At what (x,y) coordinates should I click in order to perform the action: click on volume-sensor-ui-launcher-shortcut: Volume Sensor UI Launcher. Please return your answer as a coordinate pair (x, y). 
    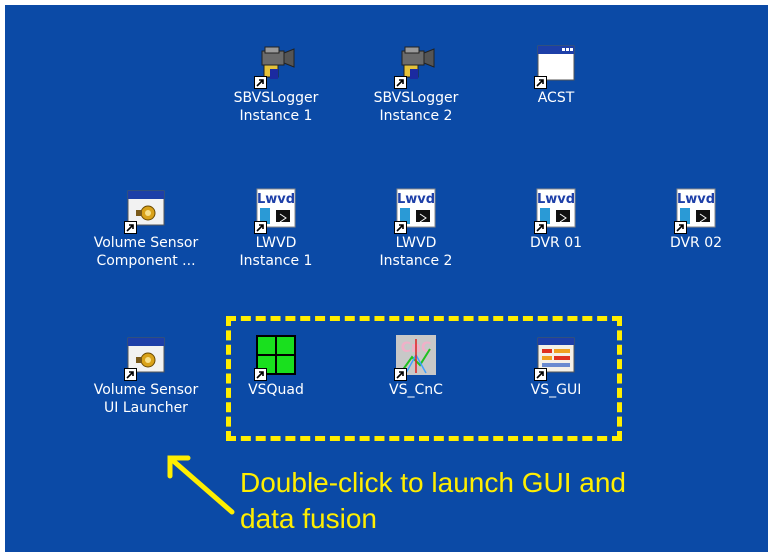
    Looking at the image, I should click on (146, 376).